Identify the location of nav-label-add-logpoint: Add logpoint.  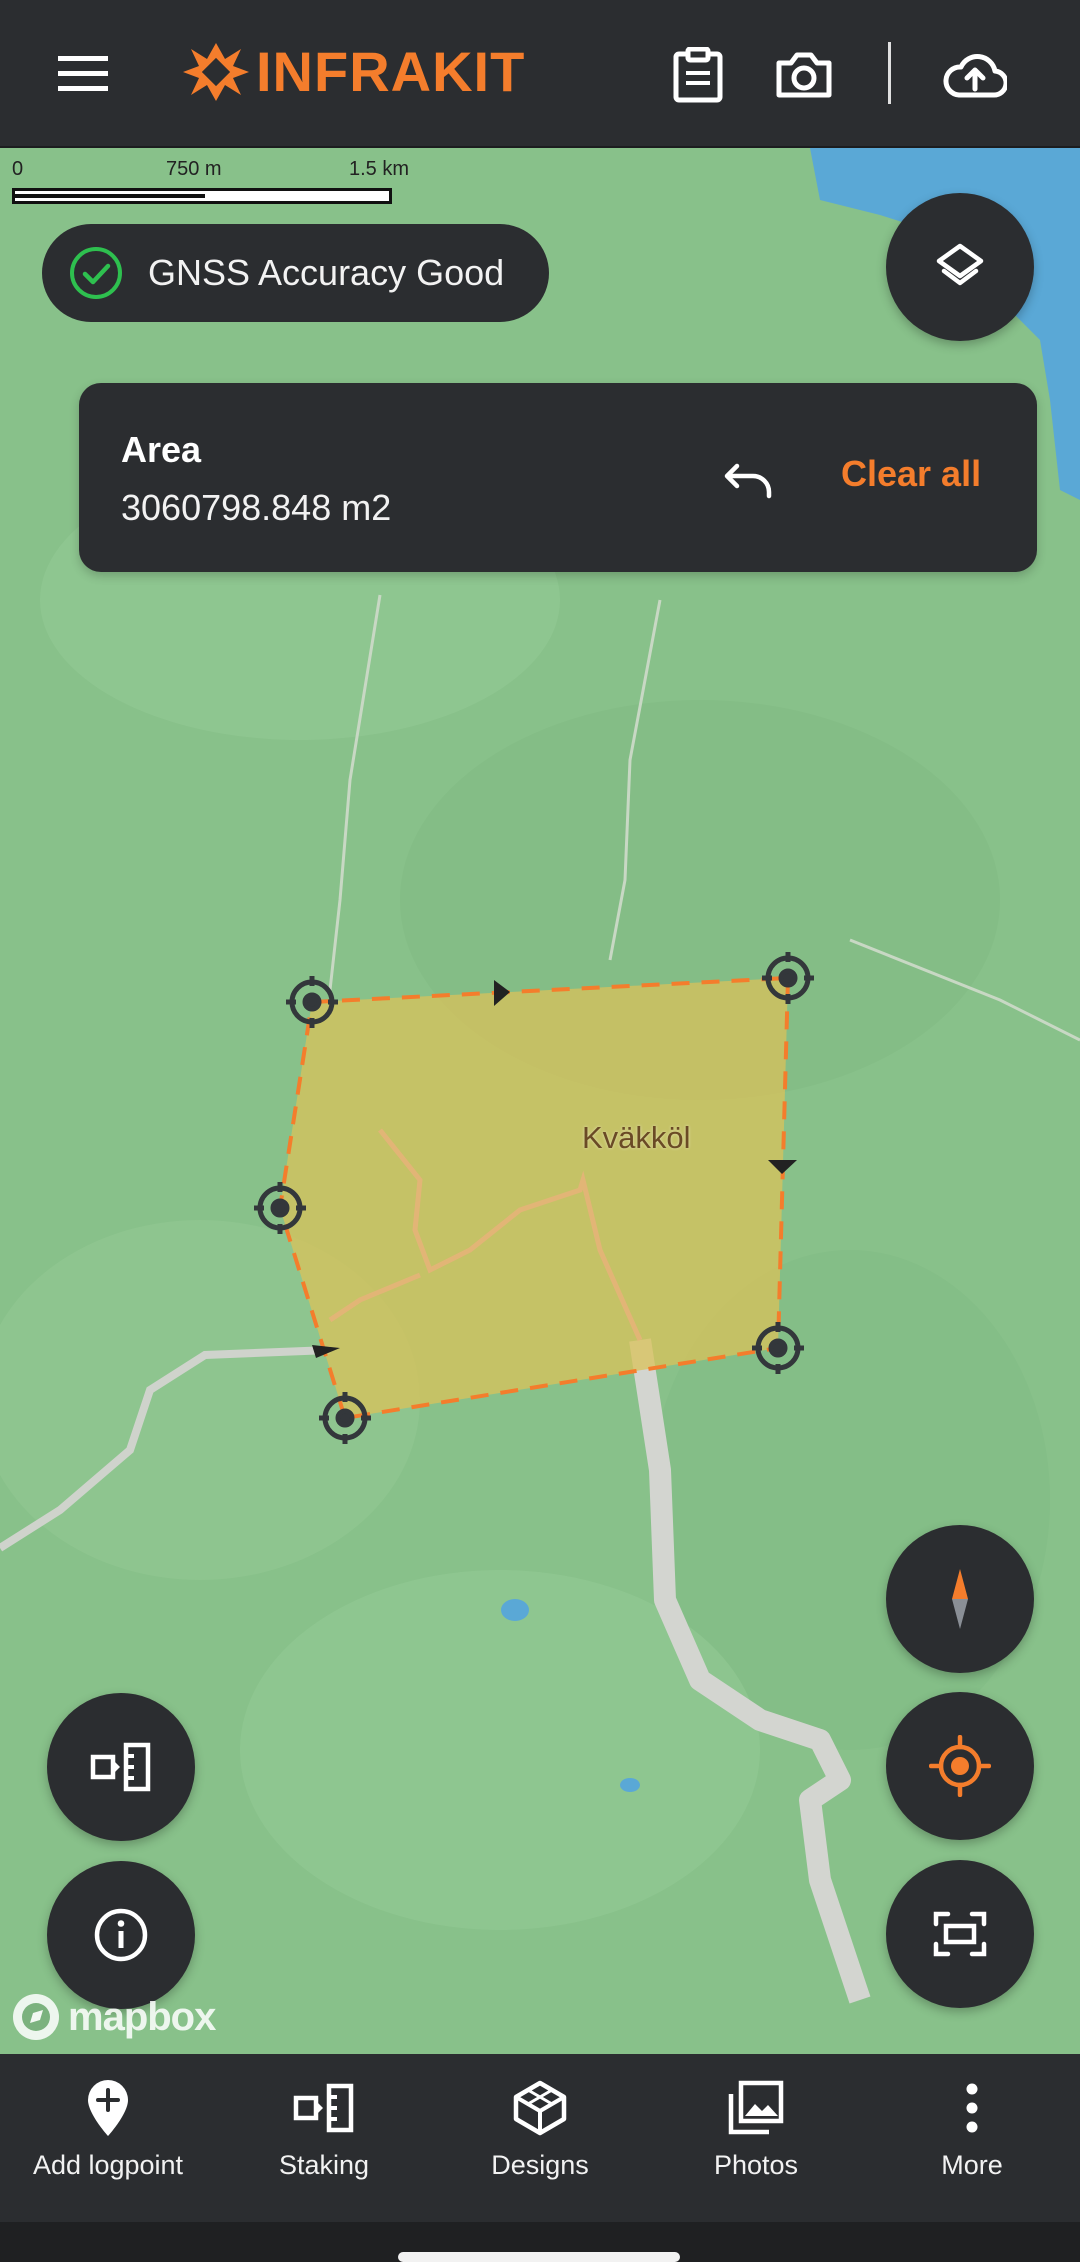
(108, 2165).